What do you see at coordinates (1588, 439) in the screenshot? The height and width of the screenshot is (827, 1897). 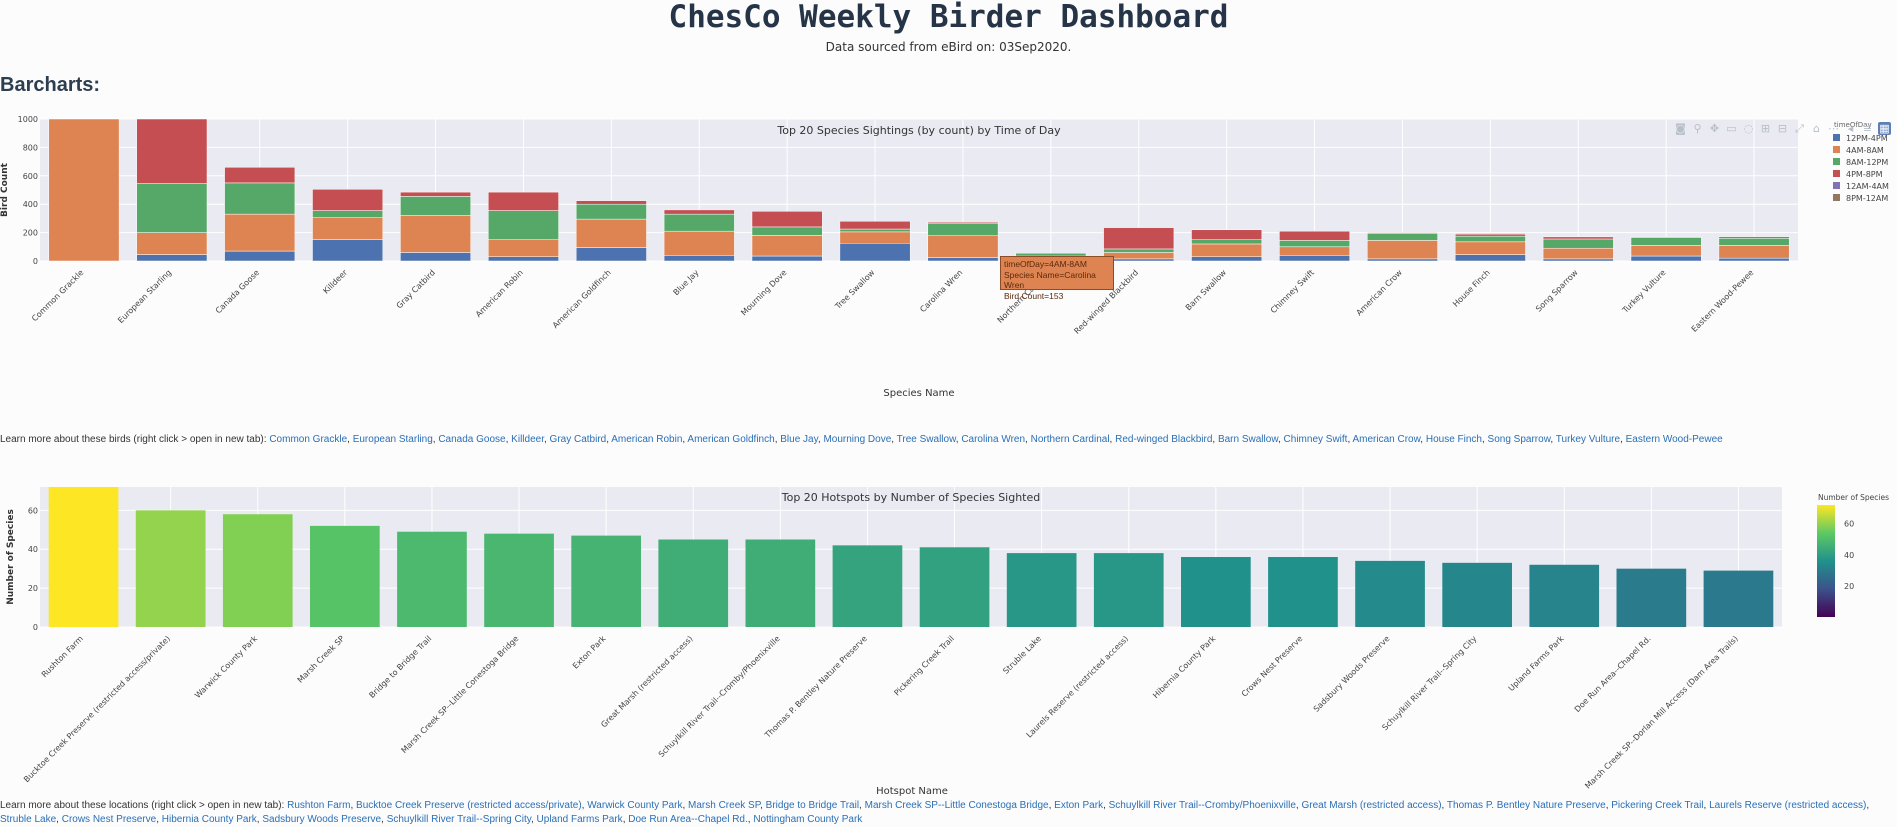 I see `bird-link: Turkey Vulture` at bounding box center [1588, 439].